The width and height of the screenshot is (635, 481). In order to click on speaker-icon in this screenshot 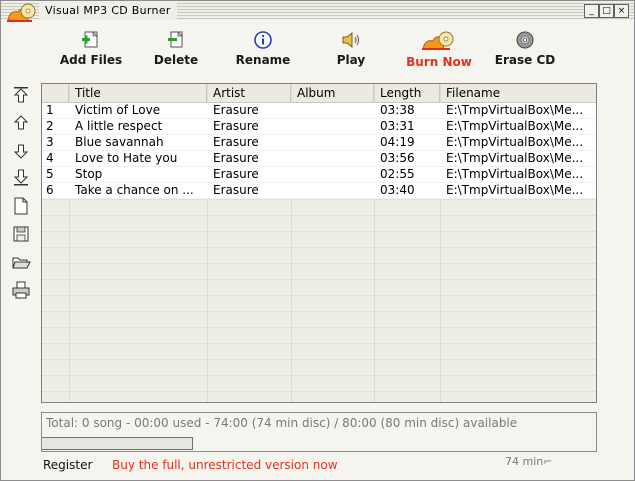, I will do `click(350, 40)`.